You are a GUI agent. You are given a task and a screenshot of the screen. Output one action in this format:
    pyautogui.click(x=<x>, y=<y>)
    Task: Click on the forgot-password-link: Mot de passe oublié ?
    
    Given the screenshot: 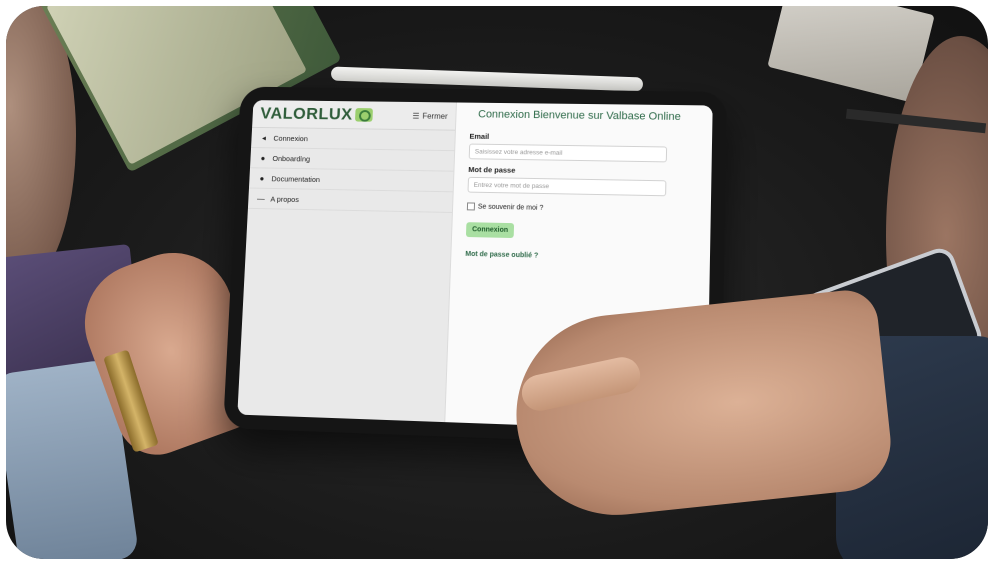 What is the action you would take?
    pyautogui.click(x=580, y=257)
    